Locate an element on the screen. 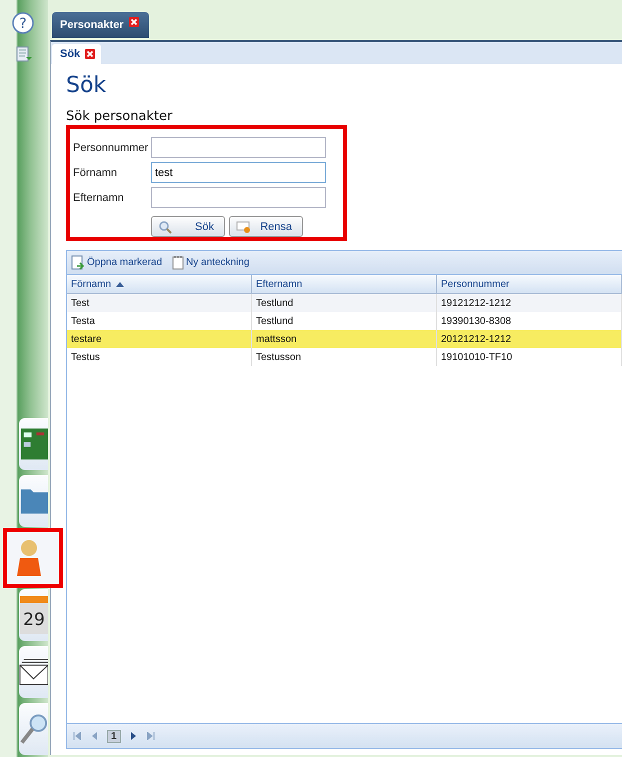  document-icon is located at coordinates (24, 55).